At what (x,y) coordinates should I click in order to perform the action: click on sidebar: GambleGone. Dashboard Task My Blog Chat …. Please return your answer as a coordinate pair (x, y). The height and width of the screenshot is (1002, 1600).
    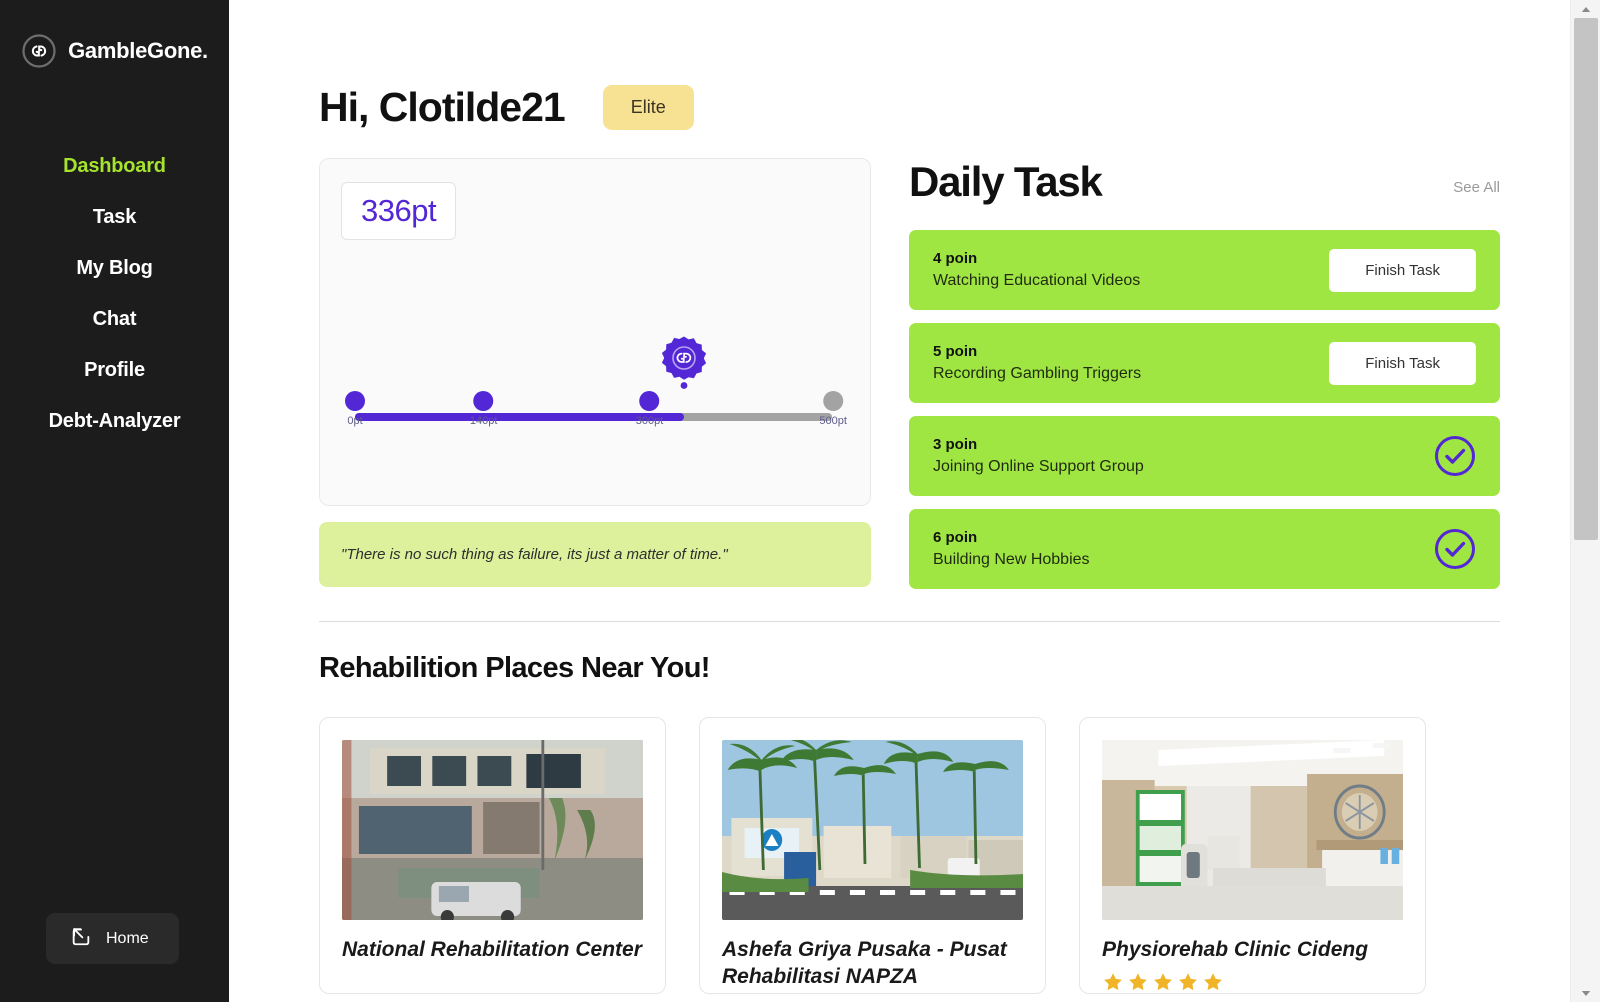
    Looking at the image, I should click on (114, 501).